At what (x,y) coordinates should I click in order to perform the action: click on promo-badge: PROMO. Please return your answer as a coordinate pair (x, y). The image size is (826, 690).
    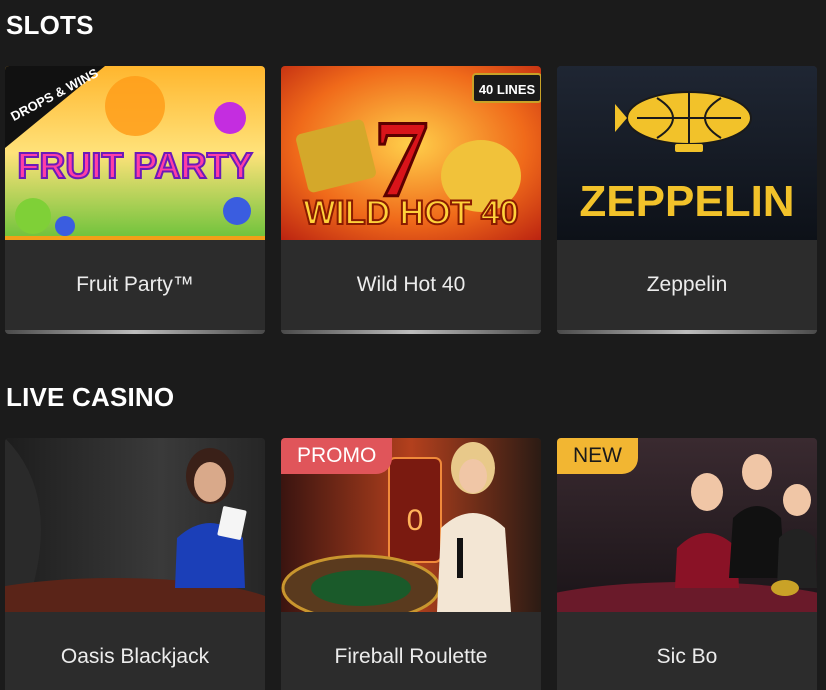
    Looking at the image, I should click on (337, 456).